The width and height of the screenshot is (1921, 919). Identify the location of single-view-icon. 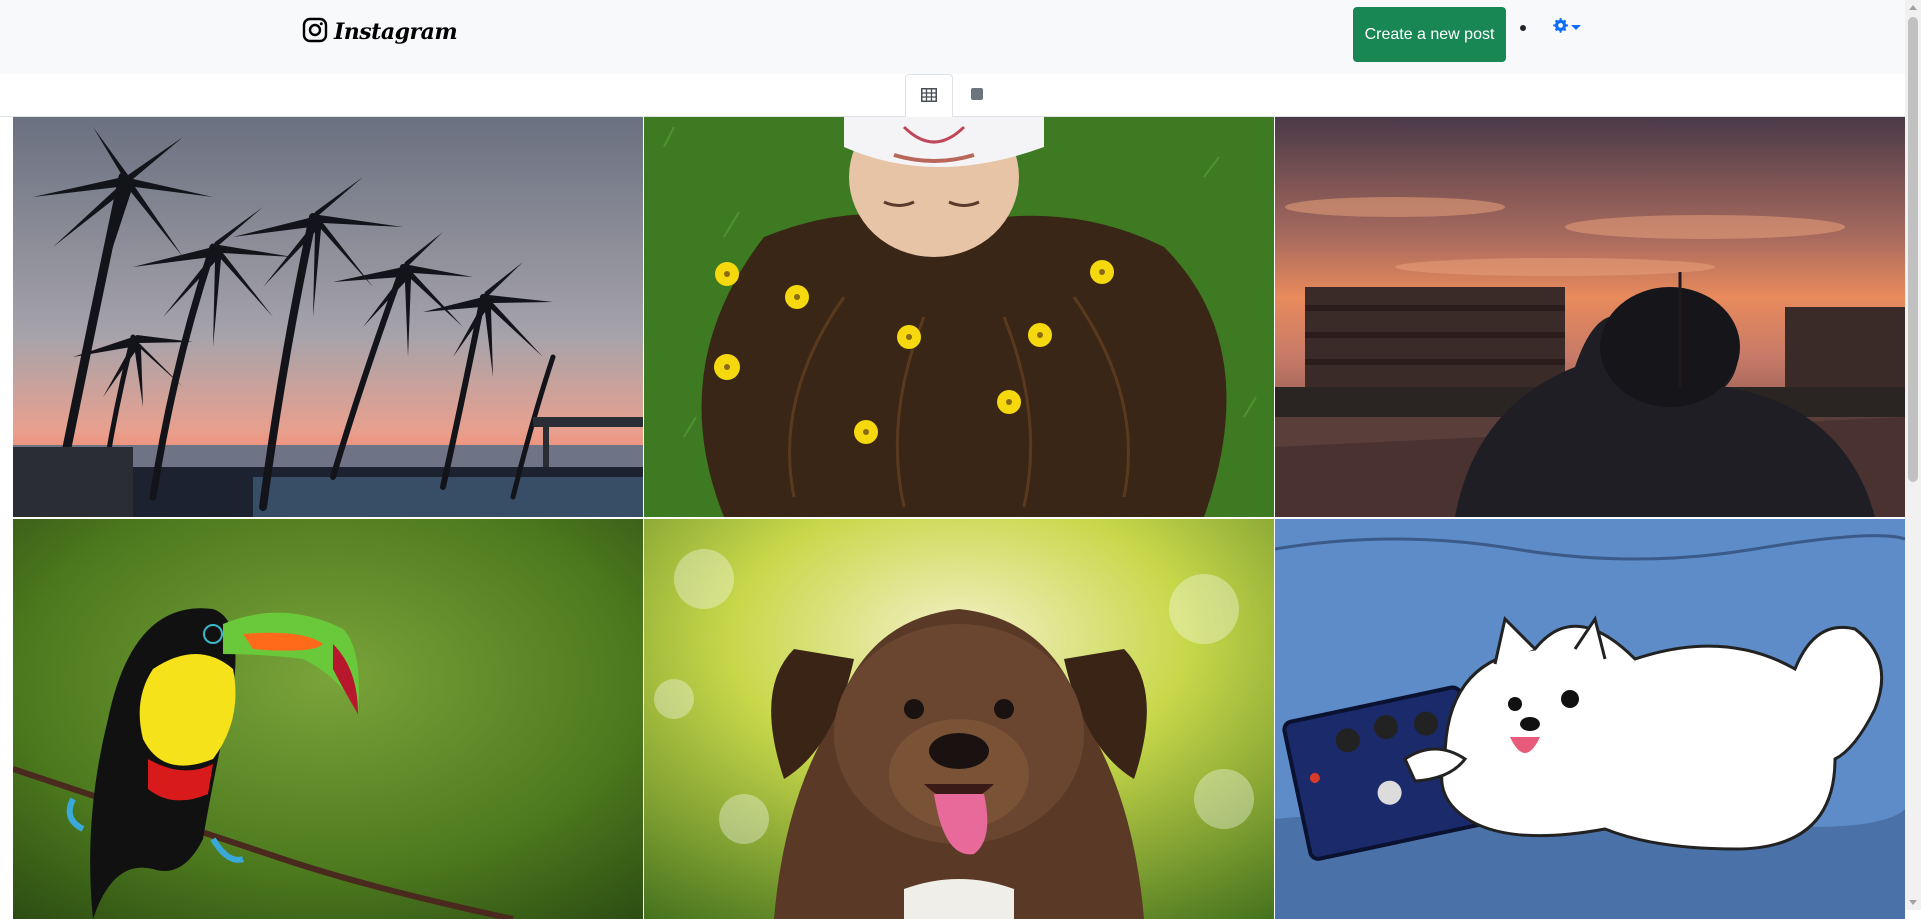
(977, 95).